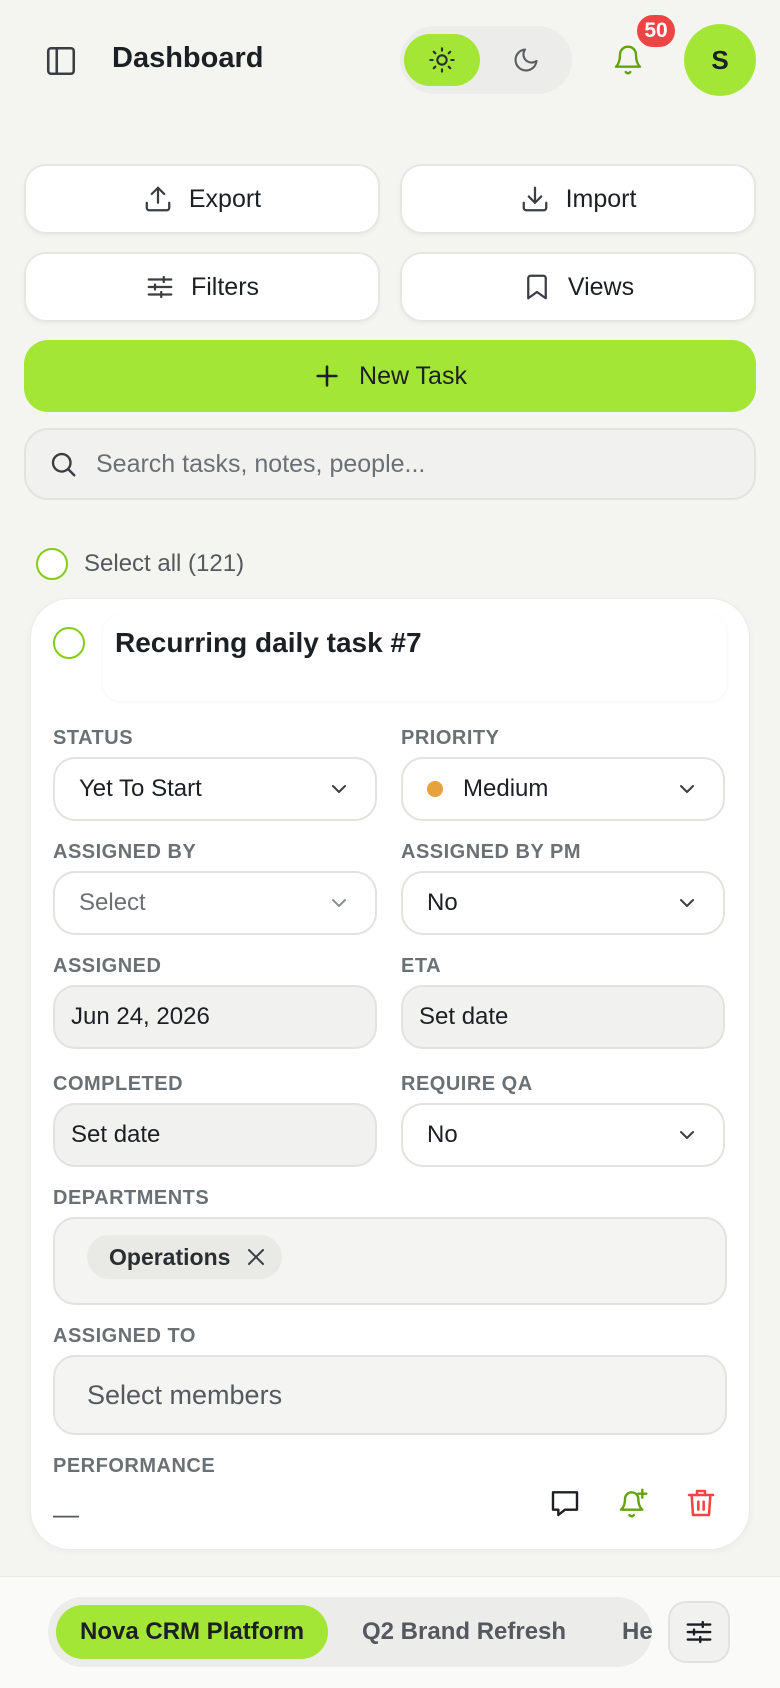  What do you see at coordinates (601, 286) in the screenshot?
I see `views-label: Views` at bounding box center [601, 286].